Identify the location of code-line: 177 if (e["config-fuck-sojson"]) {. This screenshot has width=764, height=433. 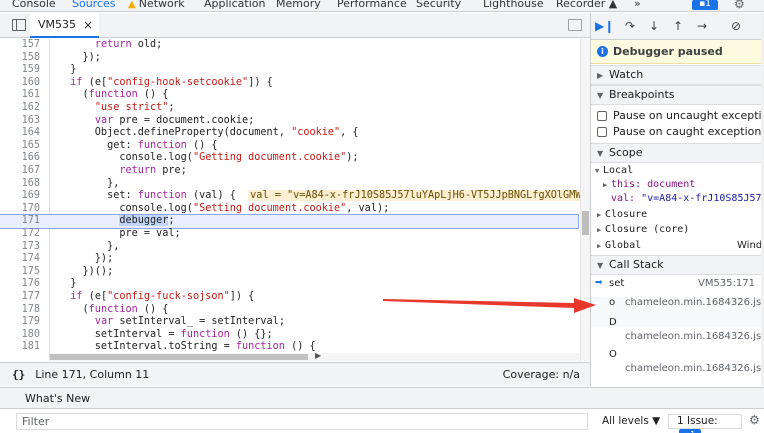
(289, 297).